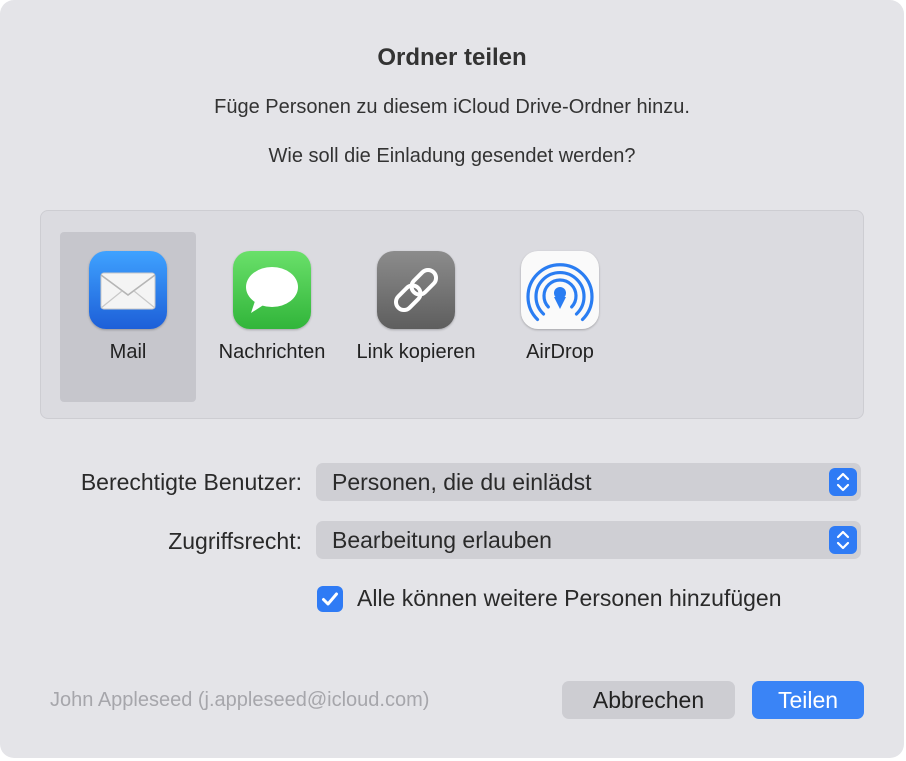 This screenshot has height=761, width=906. Describe the element at coordinates (560, 352) in the screenshot. I see `method-label: AirDrop` at that location.